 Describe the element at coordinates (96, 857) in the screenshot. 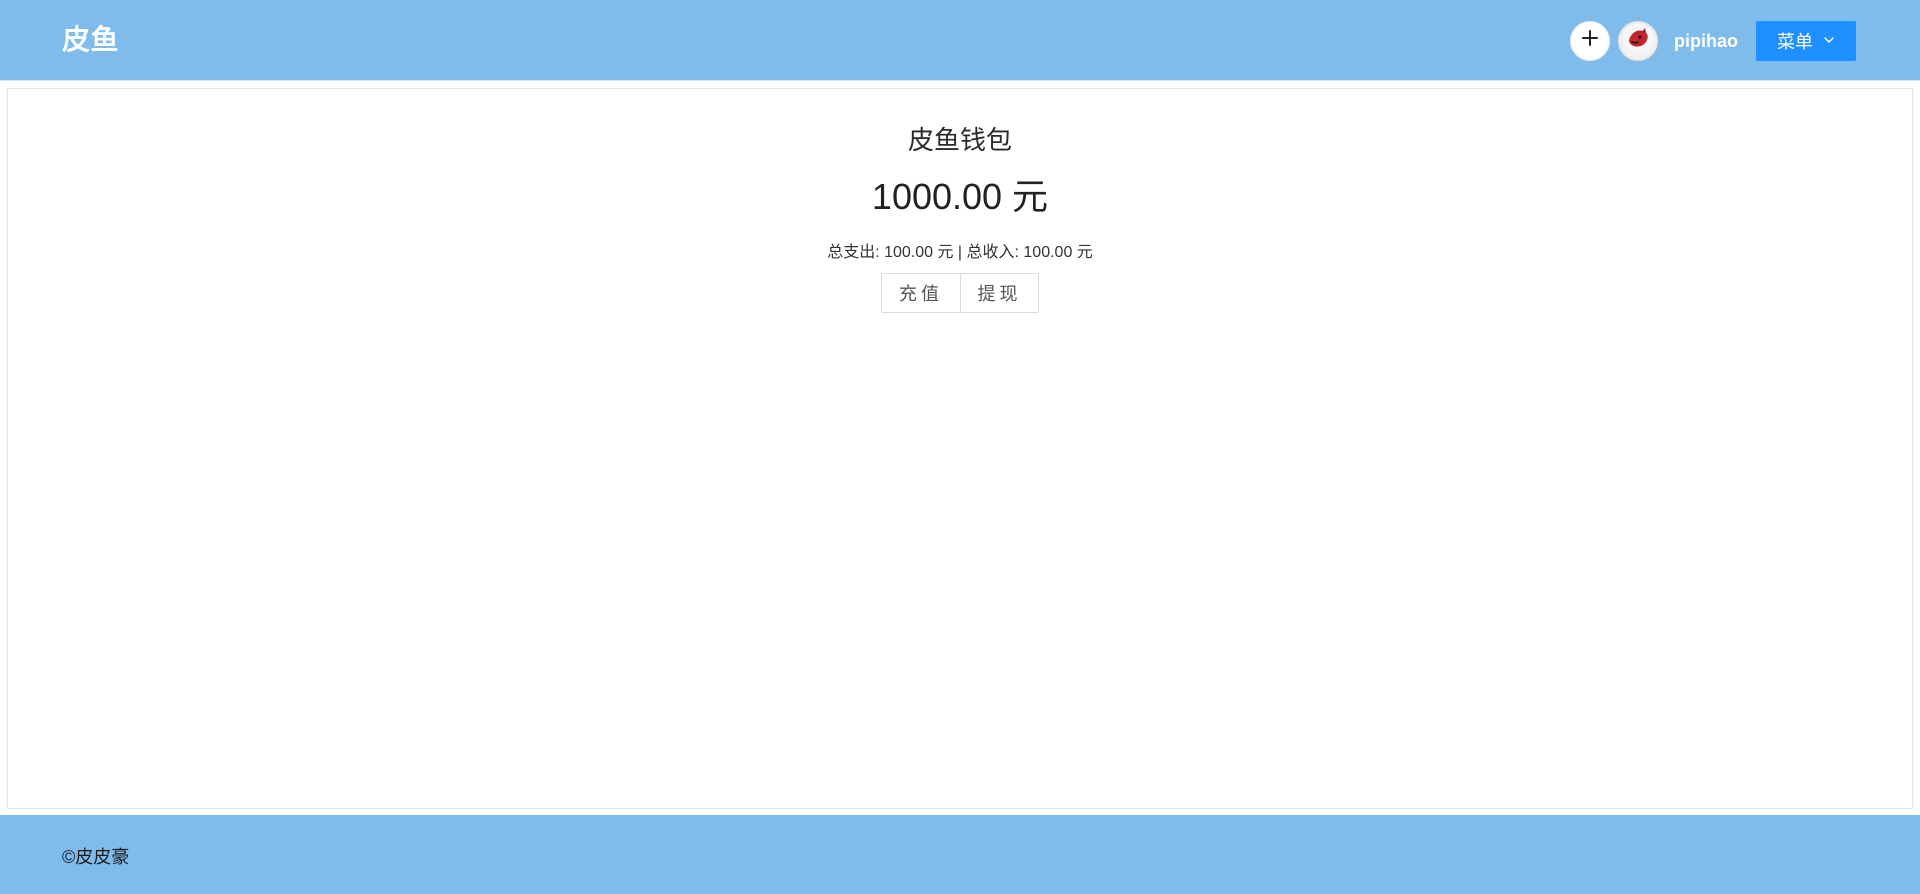

I see `footer-copyright: ©皮皮豪` at that location.